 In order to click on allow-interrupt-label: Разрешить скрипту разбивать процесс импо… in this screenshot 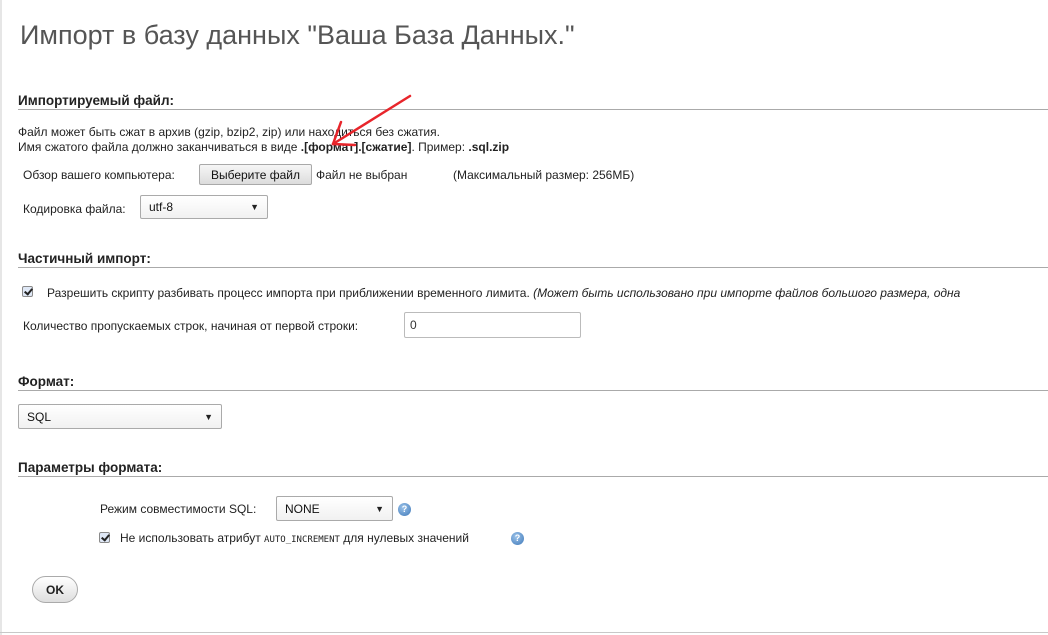, I will do `click(288, 293)`.